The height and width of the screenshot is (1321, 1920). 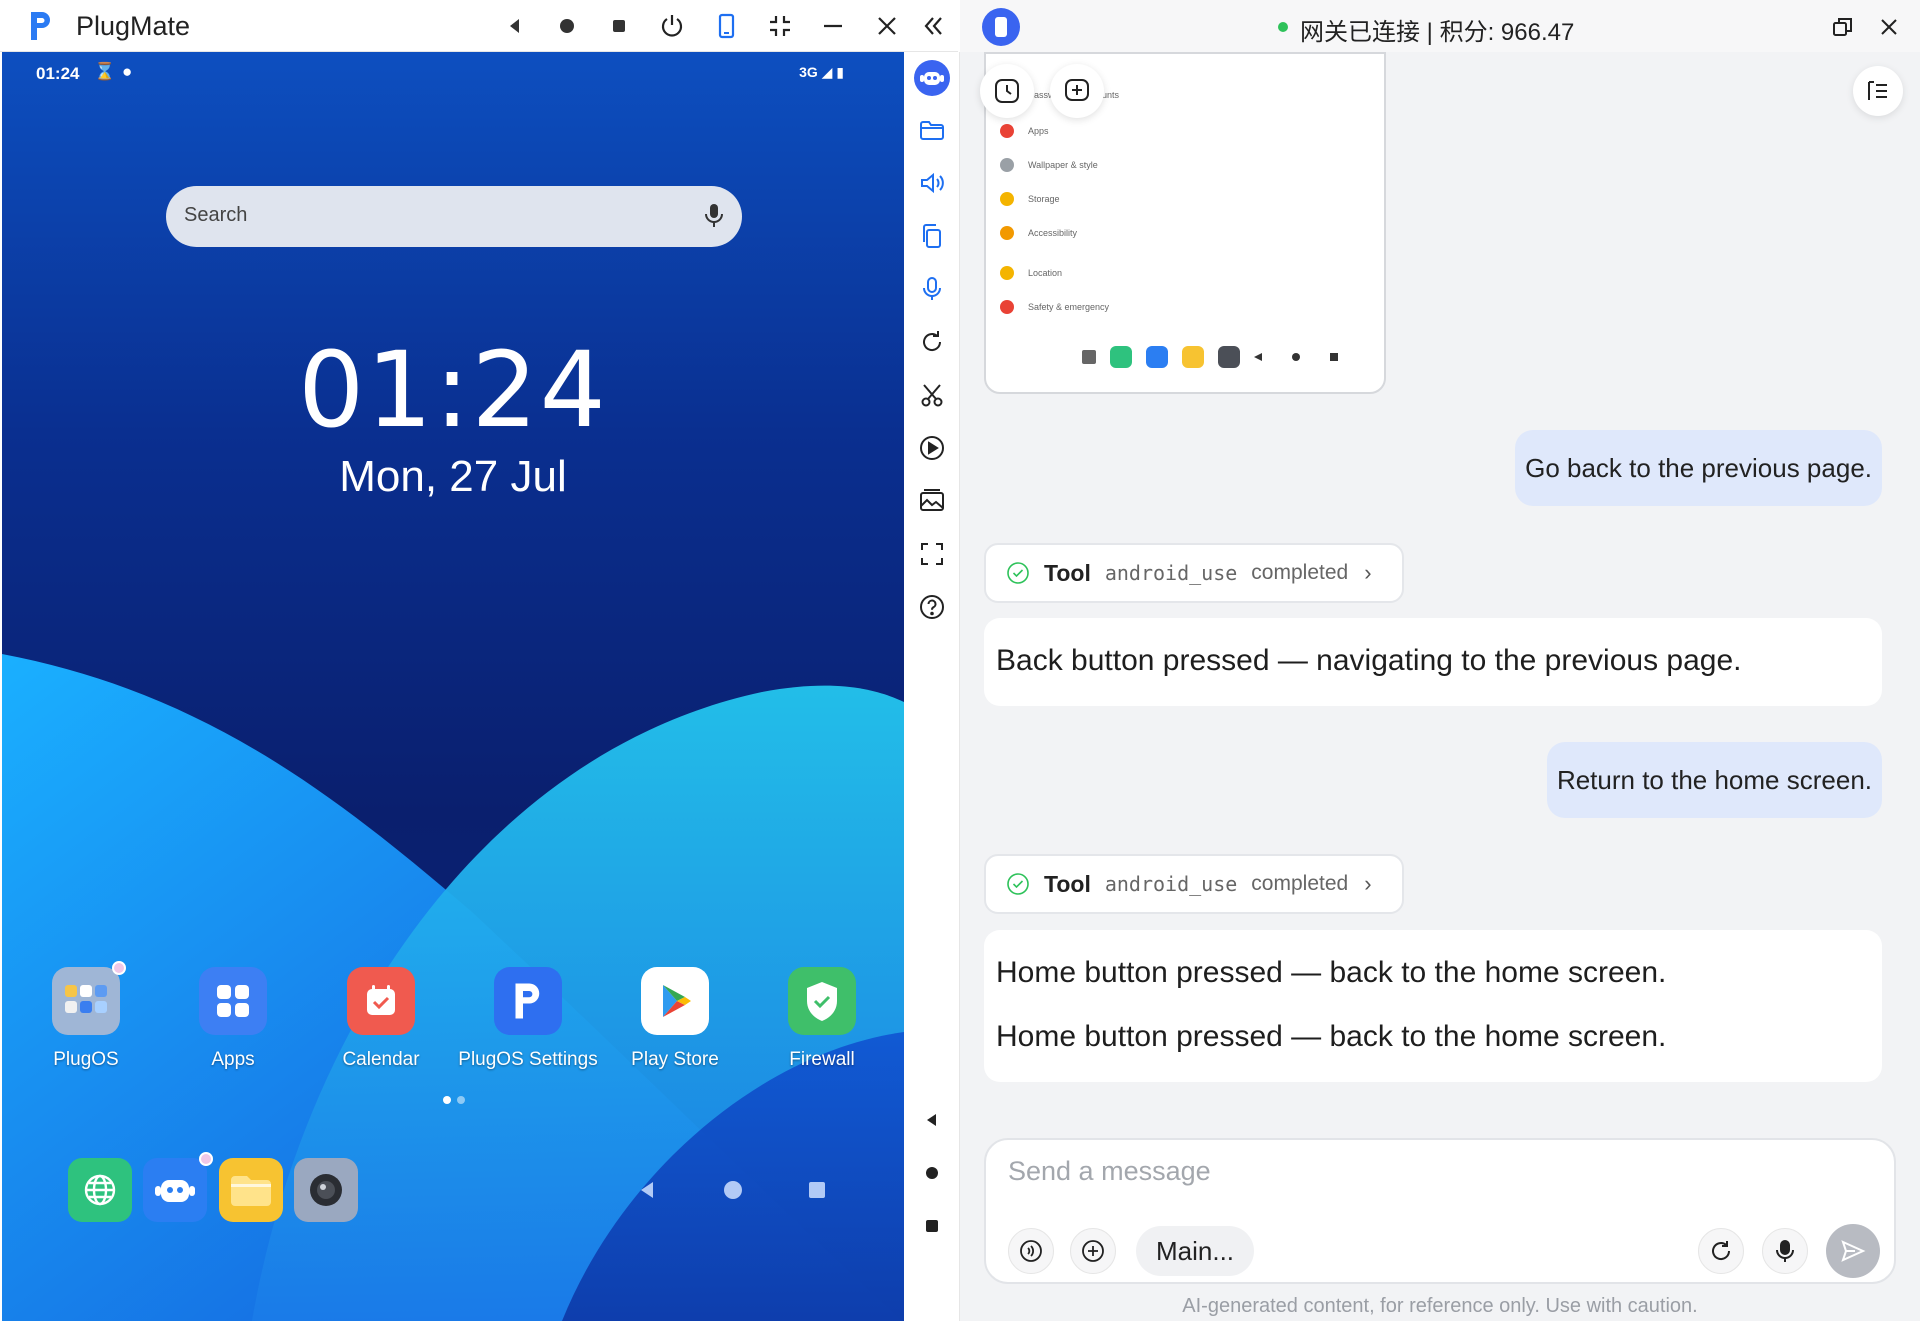 I want to click on app-play-store: Play Store, so click(x=675, y=1019).